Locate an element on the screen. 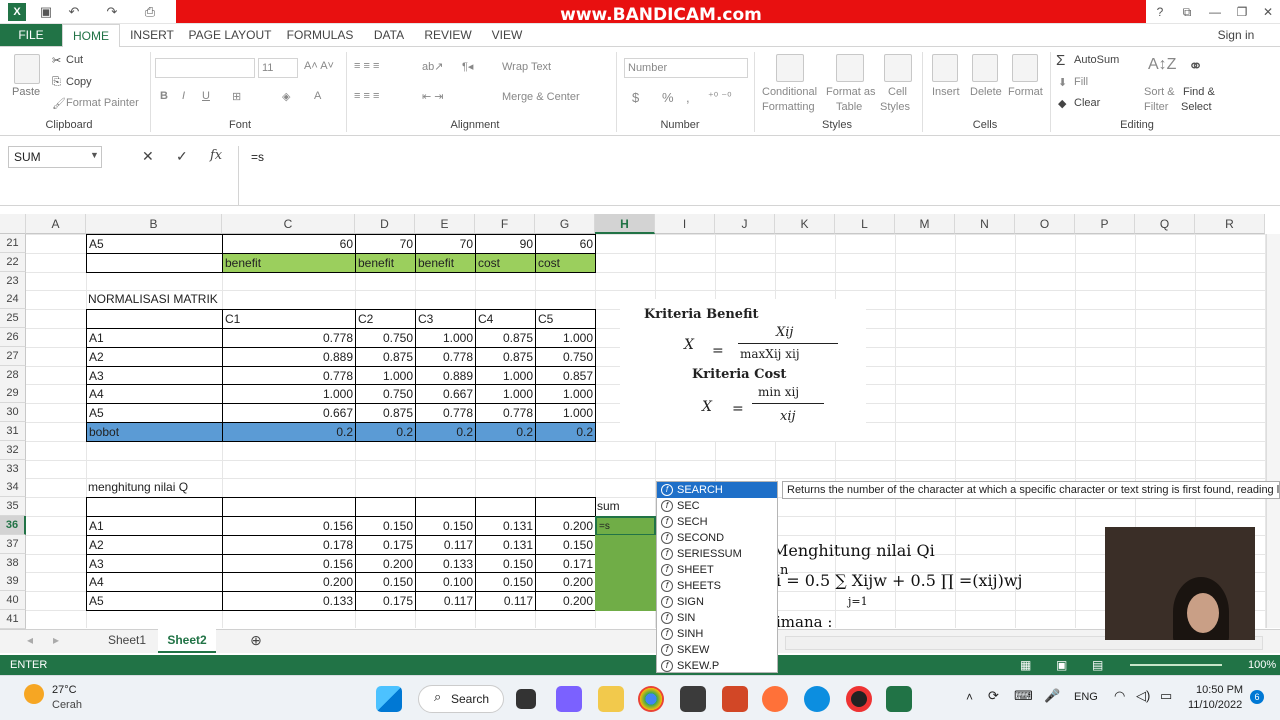 Image resolution: width=1280 pixels, height=720 pixels. chevron-up-icon: ˄ is located at coordinates (969, 697).